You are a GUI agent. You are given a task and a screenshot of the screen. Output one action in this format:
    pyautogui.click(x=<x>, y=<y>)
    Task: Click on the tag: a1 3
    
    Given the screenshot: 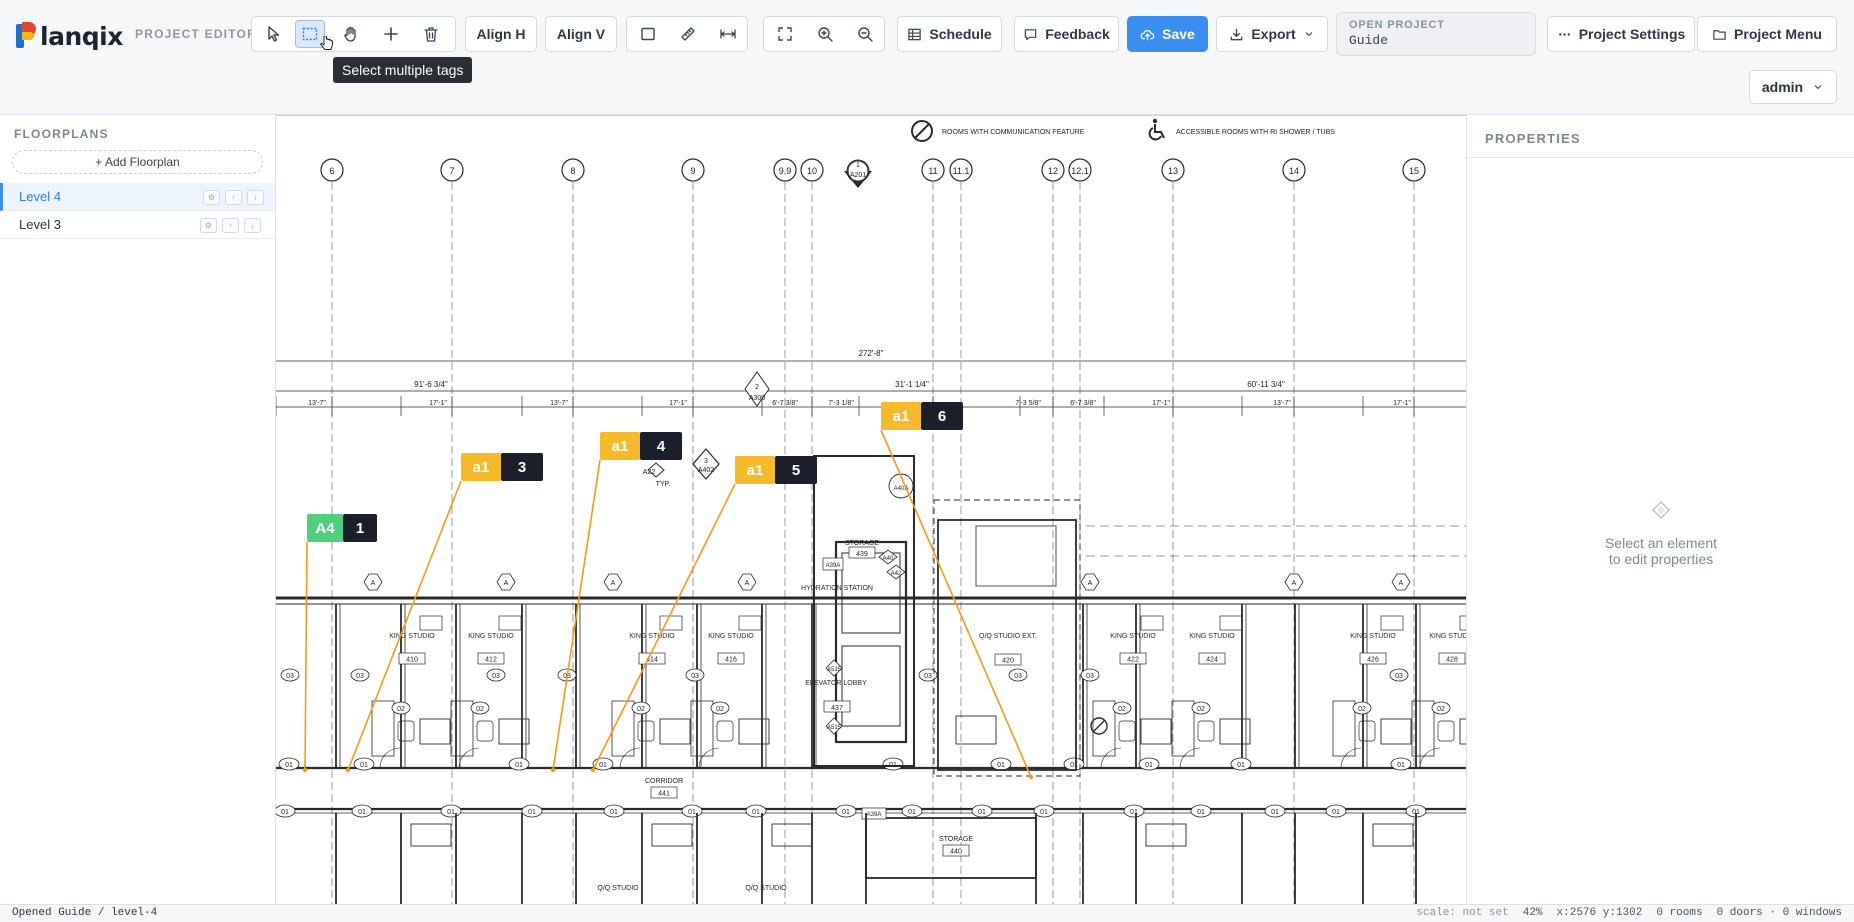 What is the action you would take?
    pyautogui.click(x=502, y=467)
    